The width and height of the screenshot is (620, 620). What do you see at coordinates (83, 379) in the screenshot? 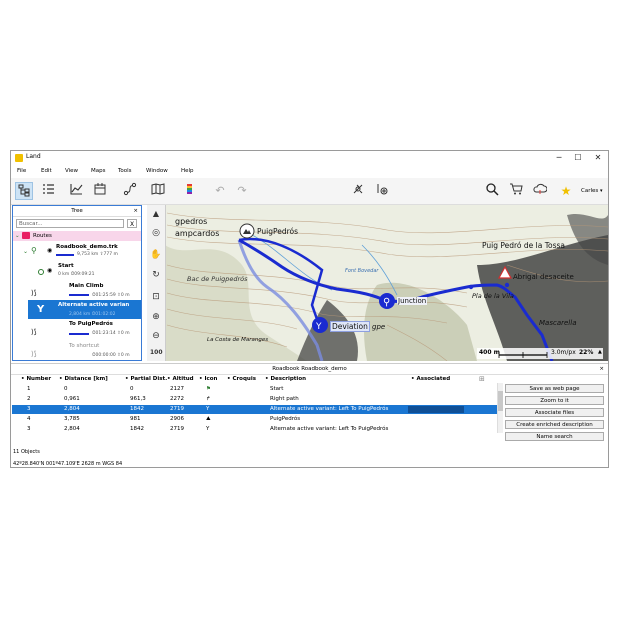
I see `column-distance: • Distance [km]` at bounding box center [83, 379].